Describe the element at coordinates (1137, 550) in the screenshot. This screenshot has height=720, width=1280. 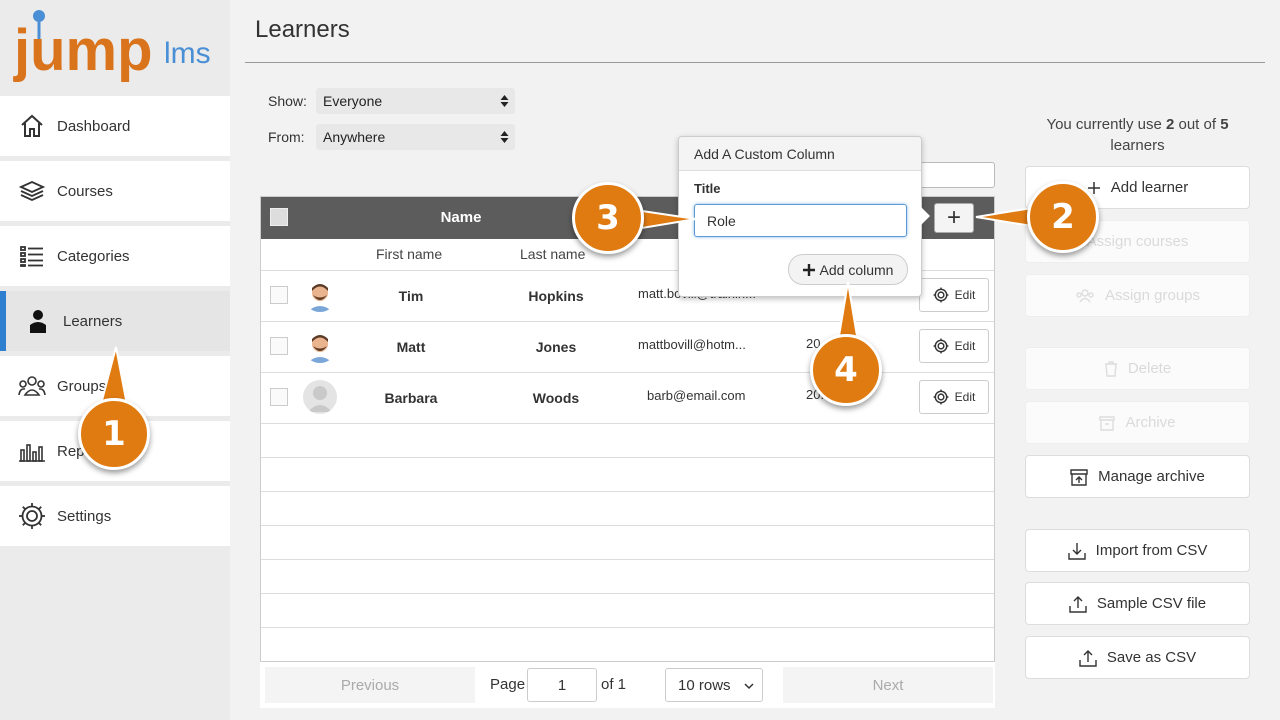
I see `import-csv-button: Import from CSV` at that location.